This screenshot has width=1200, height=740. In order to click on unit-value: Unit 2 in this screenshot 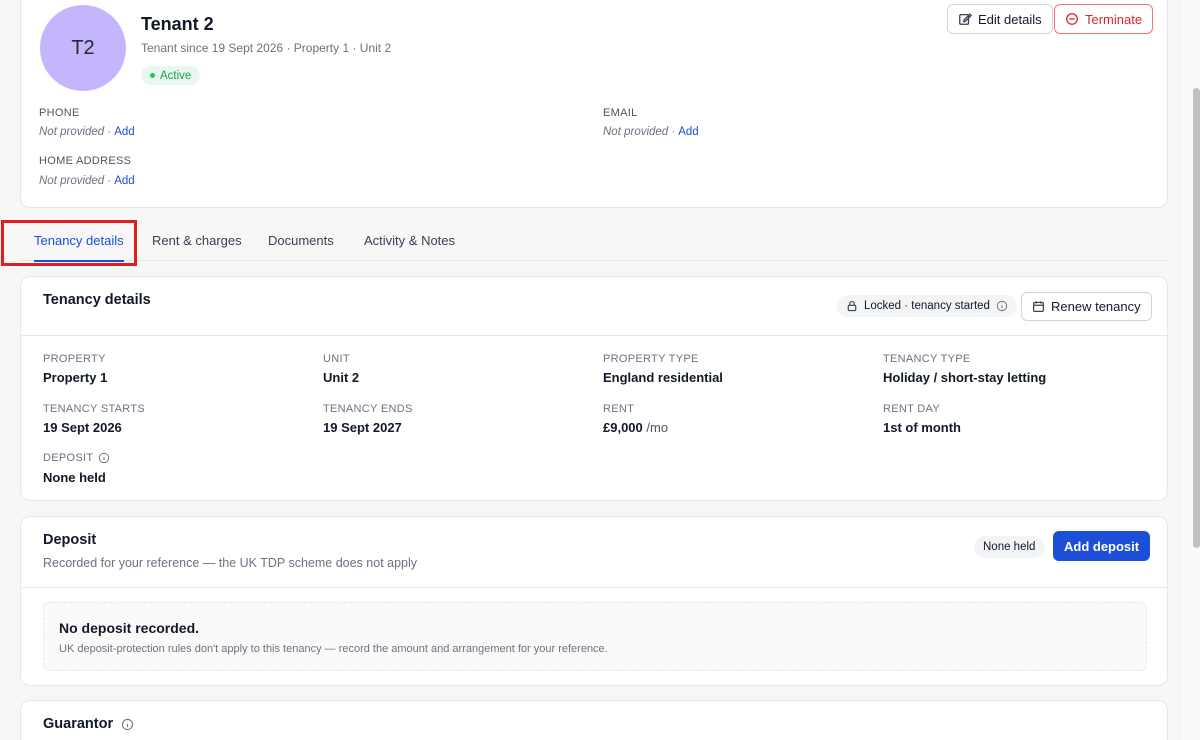, I will do `click(341, 377)`.